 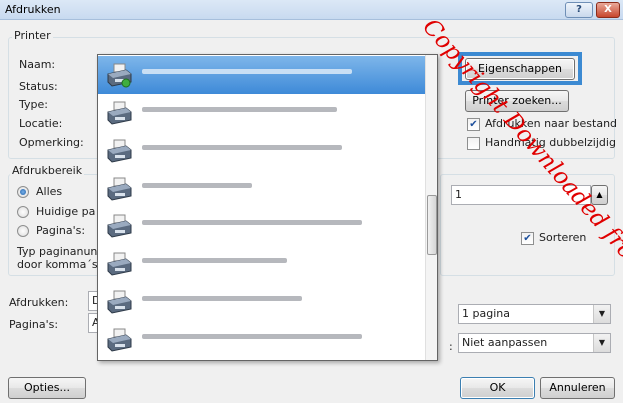 I want to click on dropdown-scrollbar, so click(x=431, y=207).